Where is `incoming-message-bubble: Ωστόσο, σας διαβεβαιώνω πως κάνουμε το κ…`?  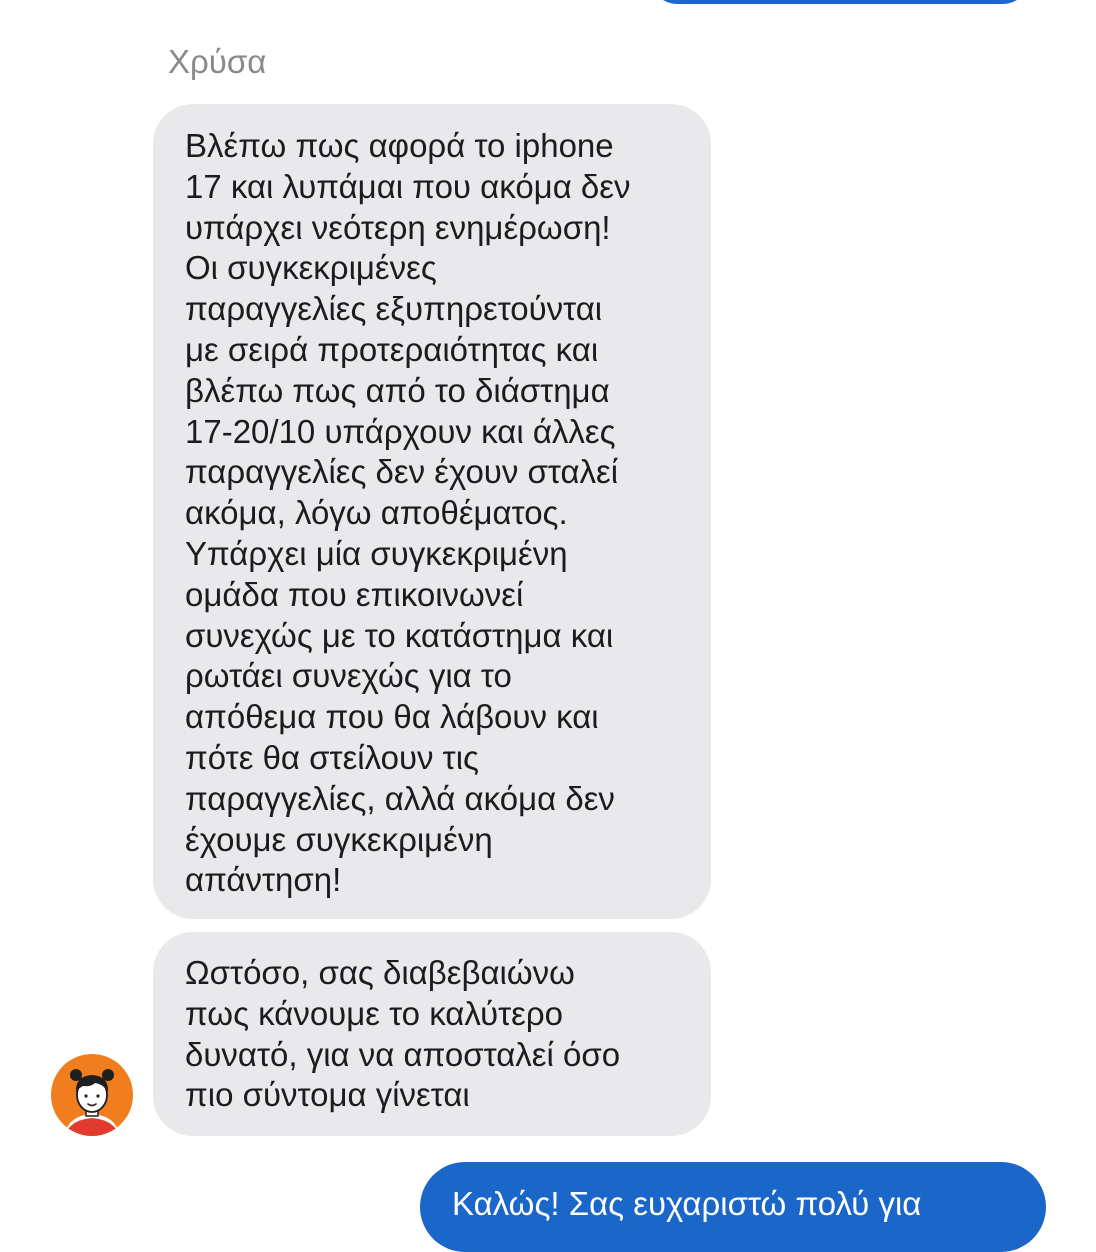
incoming-message-bubble: Ωστόσο, σας διαβεβαιώνω πως κάνουμε το κ… is located at coordinates (432, 1034).